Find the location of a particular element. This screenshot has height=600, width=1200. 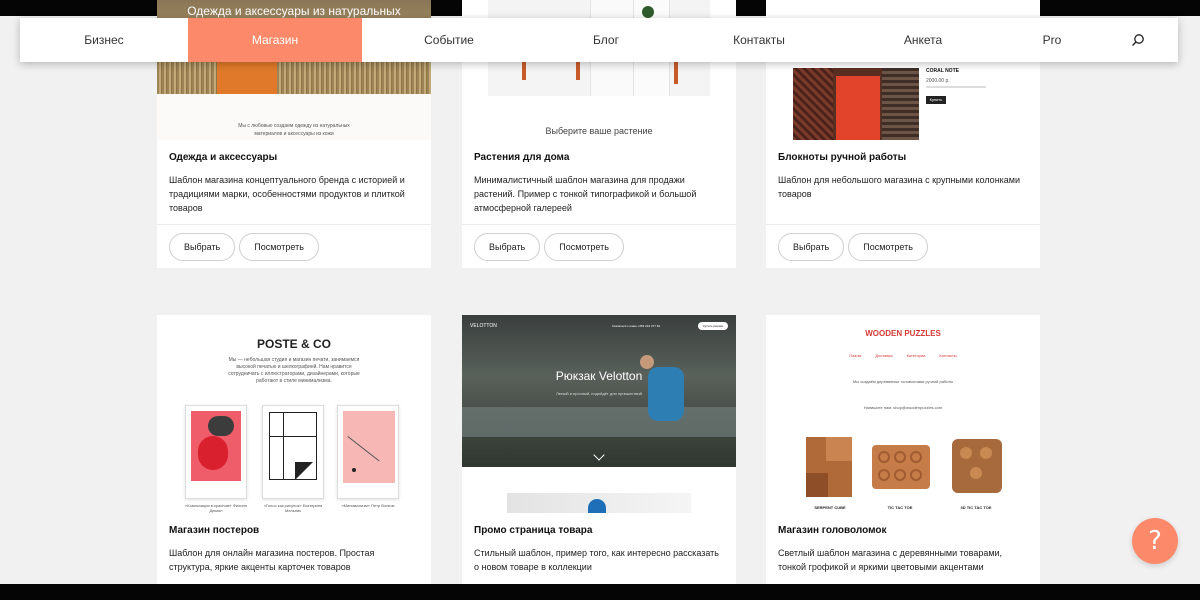

menu-item: Контакты is located at coordinates (948, 355).